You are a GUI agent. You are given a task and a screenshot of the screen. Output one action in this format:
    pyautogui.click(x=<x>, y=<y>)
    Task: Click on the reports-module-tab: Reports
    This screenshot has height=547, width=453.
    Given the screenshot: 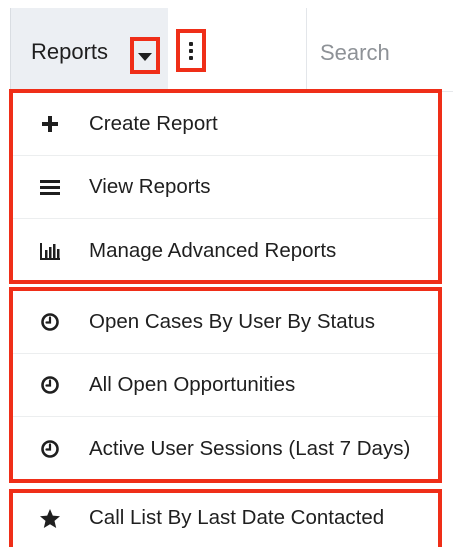 What is the action you would take?
    pyautogui.click(x=89, y=50)
    